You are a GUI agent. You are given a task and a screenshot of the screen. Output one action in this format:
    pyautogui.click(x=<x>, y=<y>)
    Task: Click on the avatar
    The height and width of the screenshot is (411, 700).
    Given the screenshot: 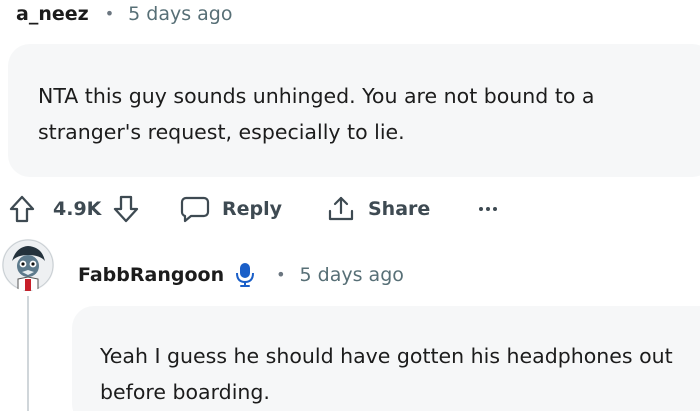 What is the action you would take?
    pyautogui.click(x=28, y=265)
    